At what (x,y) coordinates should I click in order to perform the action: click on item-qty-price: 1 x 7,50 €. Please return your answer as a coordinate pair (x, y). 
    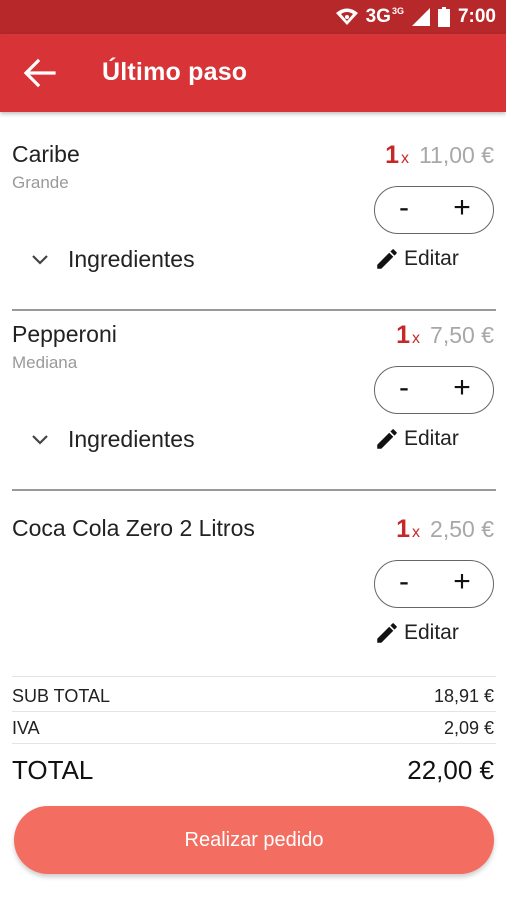
    Looking at the image, I should click on (445, 335).